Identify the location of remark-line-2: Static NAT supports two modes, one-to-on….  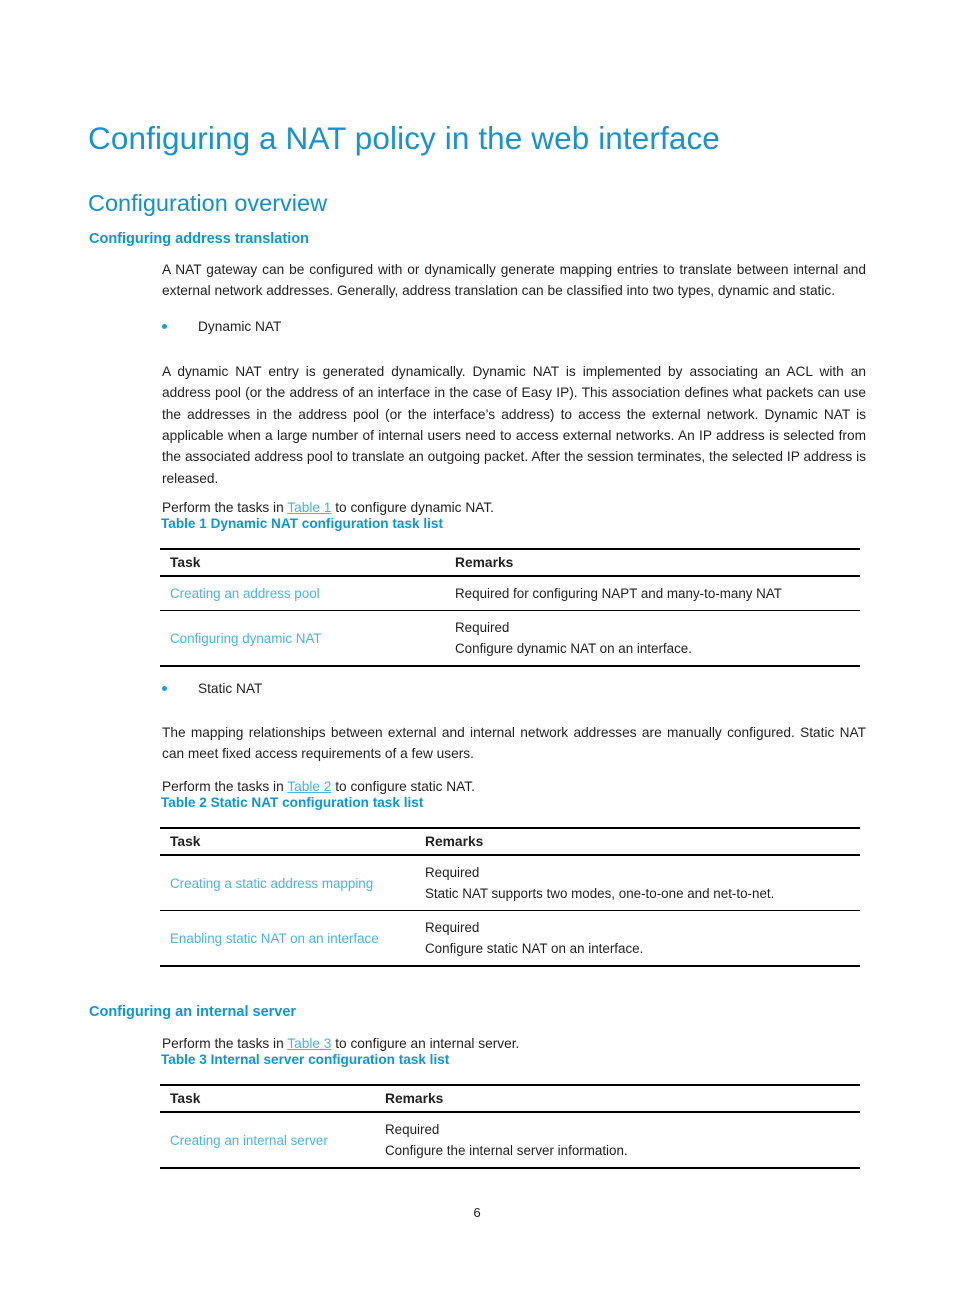
(600, 893).